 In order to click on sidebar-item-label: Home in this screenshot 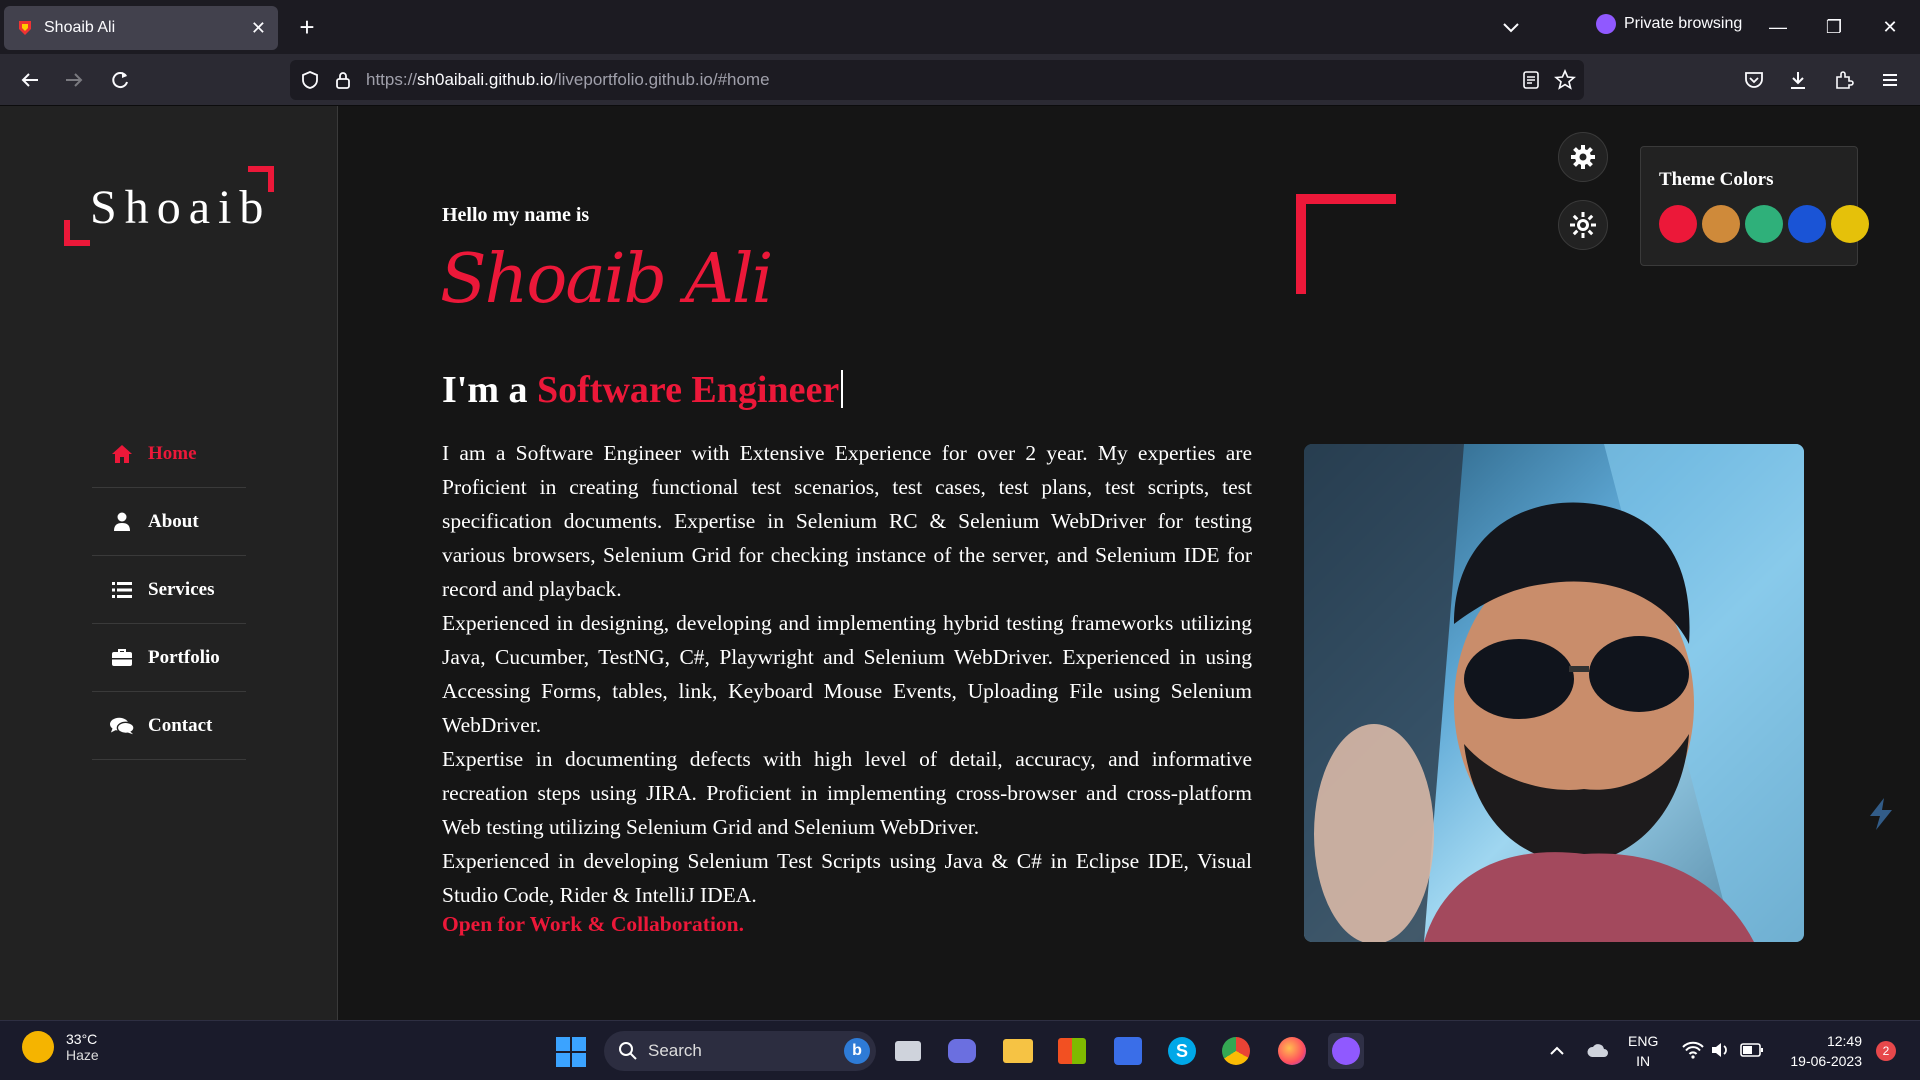, I will do `click(172, 453)`.